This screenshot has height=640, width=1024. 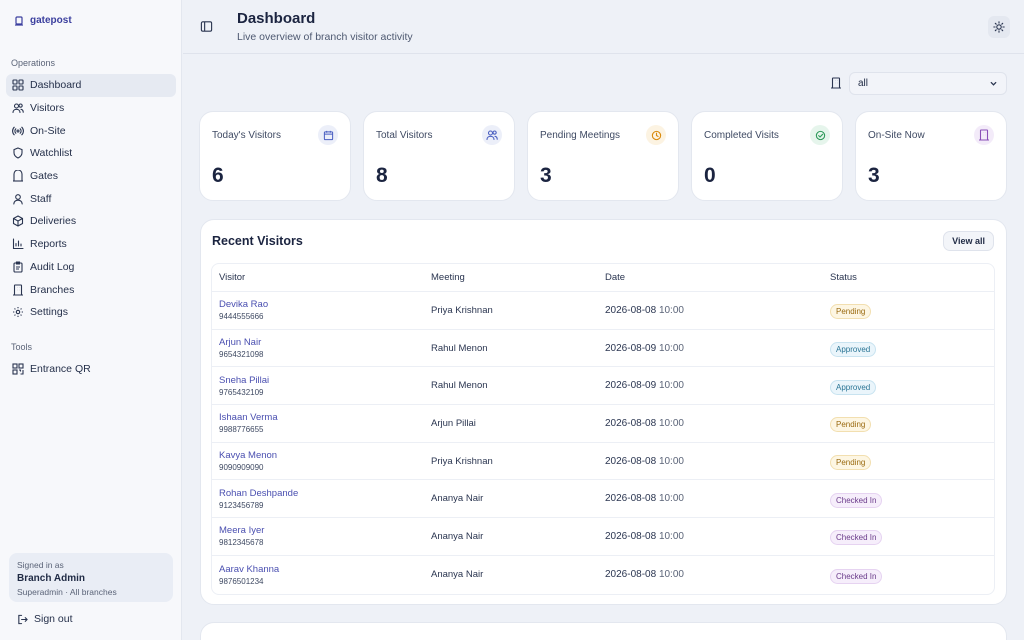 I want to click on visitor-name-link: Devika Rao, so click(x=325, y=304).